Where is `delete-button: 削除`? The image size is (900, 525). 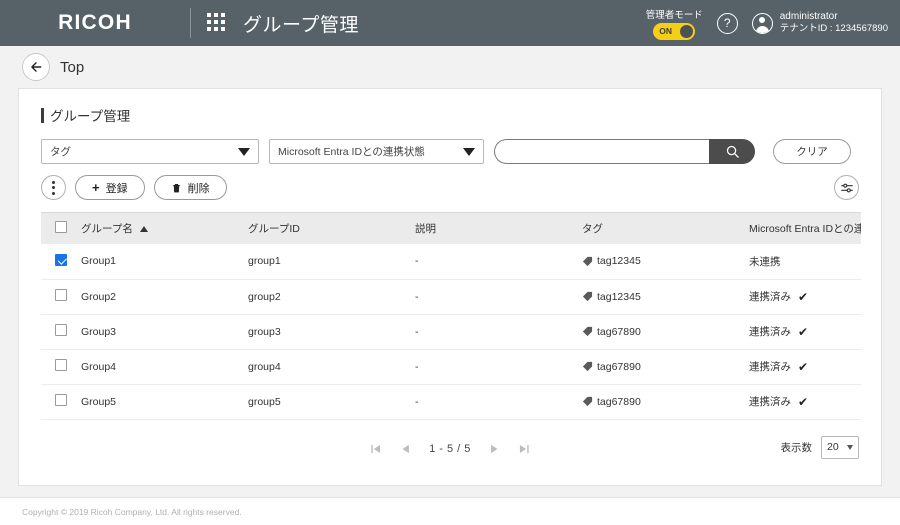
delete-button: 削除 is located at coordinates (190, 187).